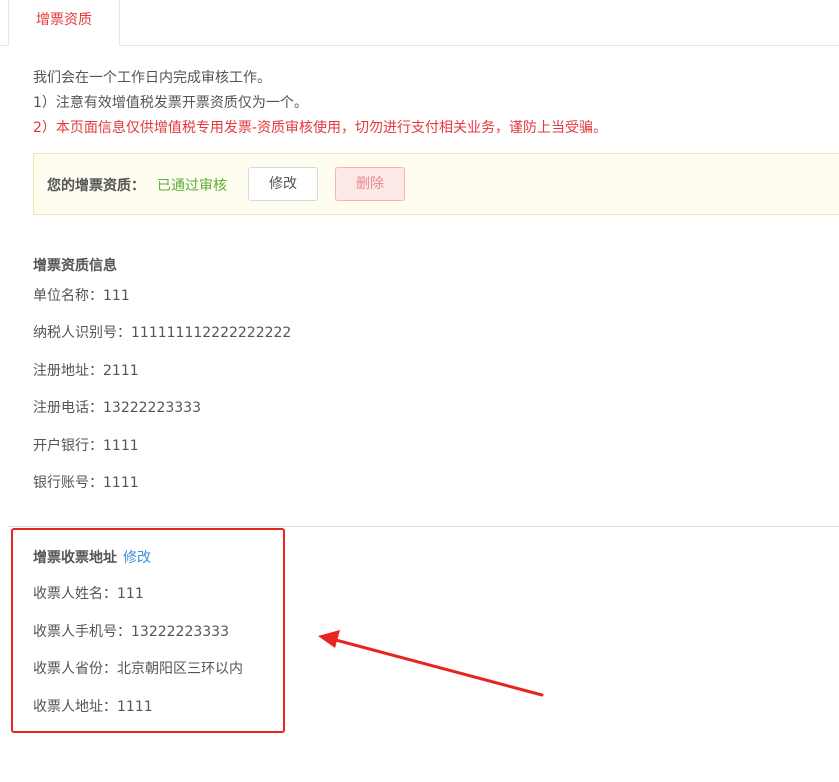 This screenshot has height=782, width=839. I want to click on registered-phone-row: 注册电话：13222223333, so click(117, 408).